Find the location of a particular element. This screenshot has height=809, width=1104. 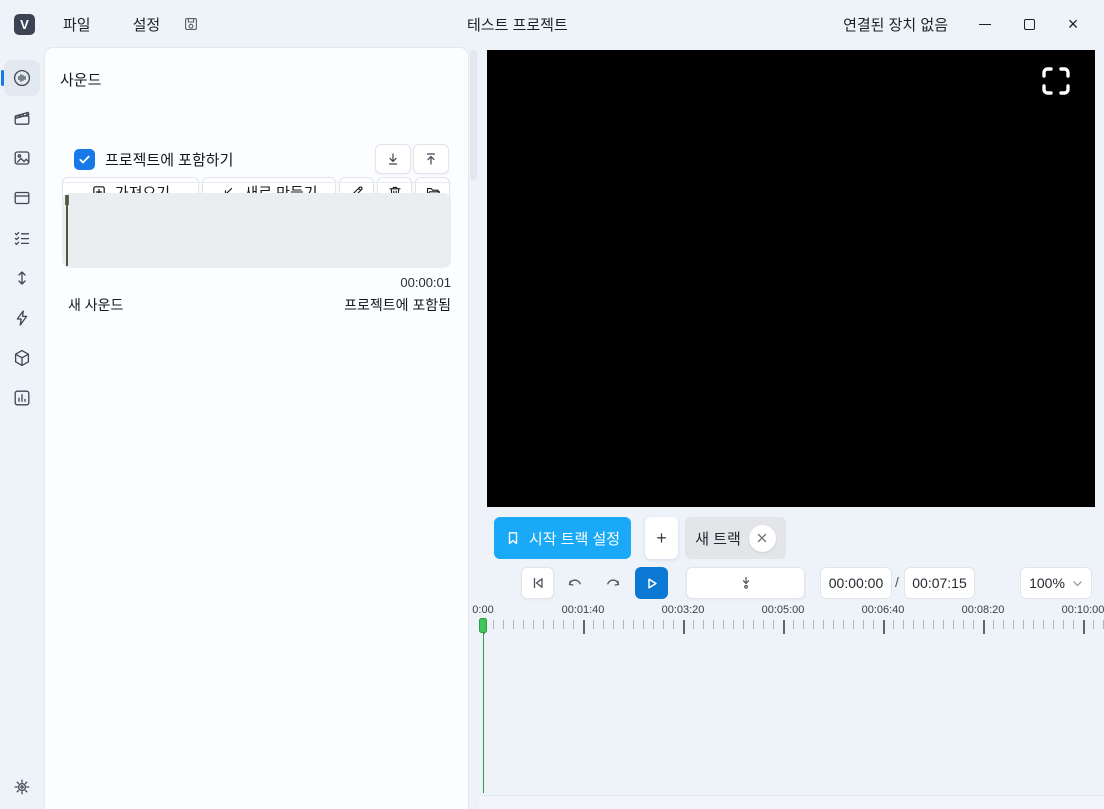

fullscreen-corners-icon is located at coordinates (1056, 81).